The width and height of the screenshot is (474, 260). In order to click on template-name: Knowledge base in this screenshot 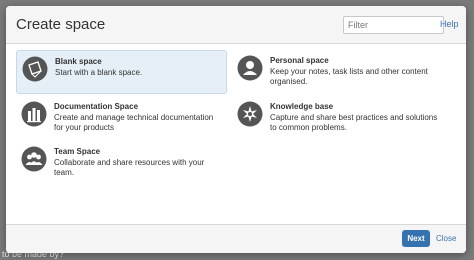, I will do `click(302, 106)`.